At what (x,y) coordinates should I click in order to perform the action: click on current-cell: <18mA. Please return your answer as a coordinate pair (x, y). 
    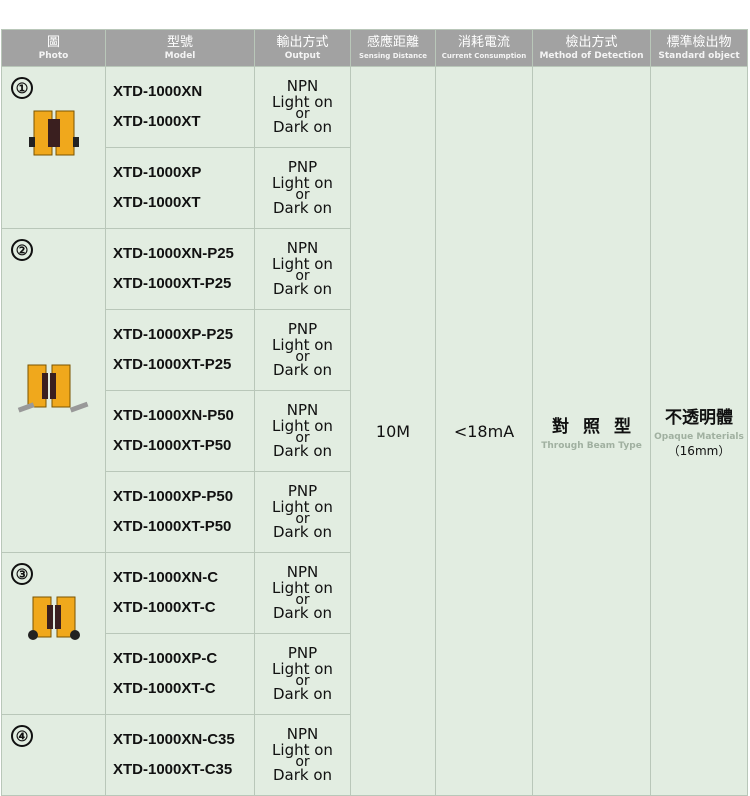
    Looking at the image, I should click on (484, 431).